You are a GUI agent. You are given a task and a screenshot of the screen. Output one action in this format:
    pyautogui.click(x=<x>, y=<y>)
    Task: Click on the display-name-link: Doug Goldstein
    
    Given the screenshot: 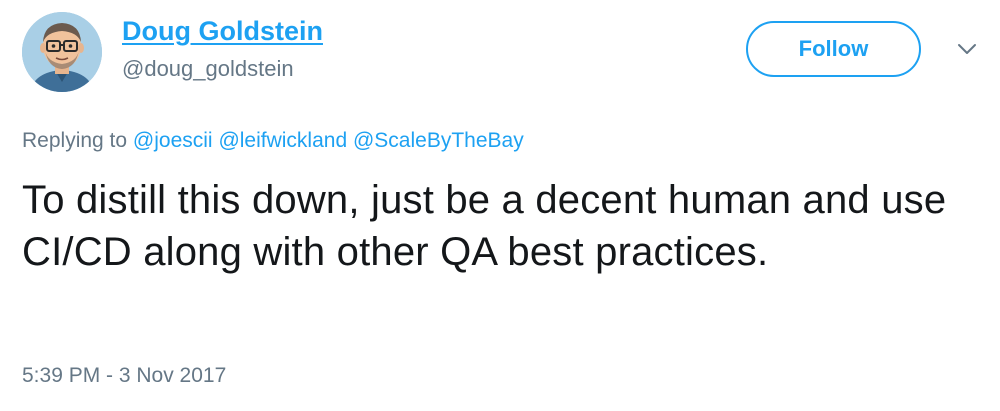 What is the action you would take?
    pyautogui.click(x=222, y=31)
    